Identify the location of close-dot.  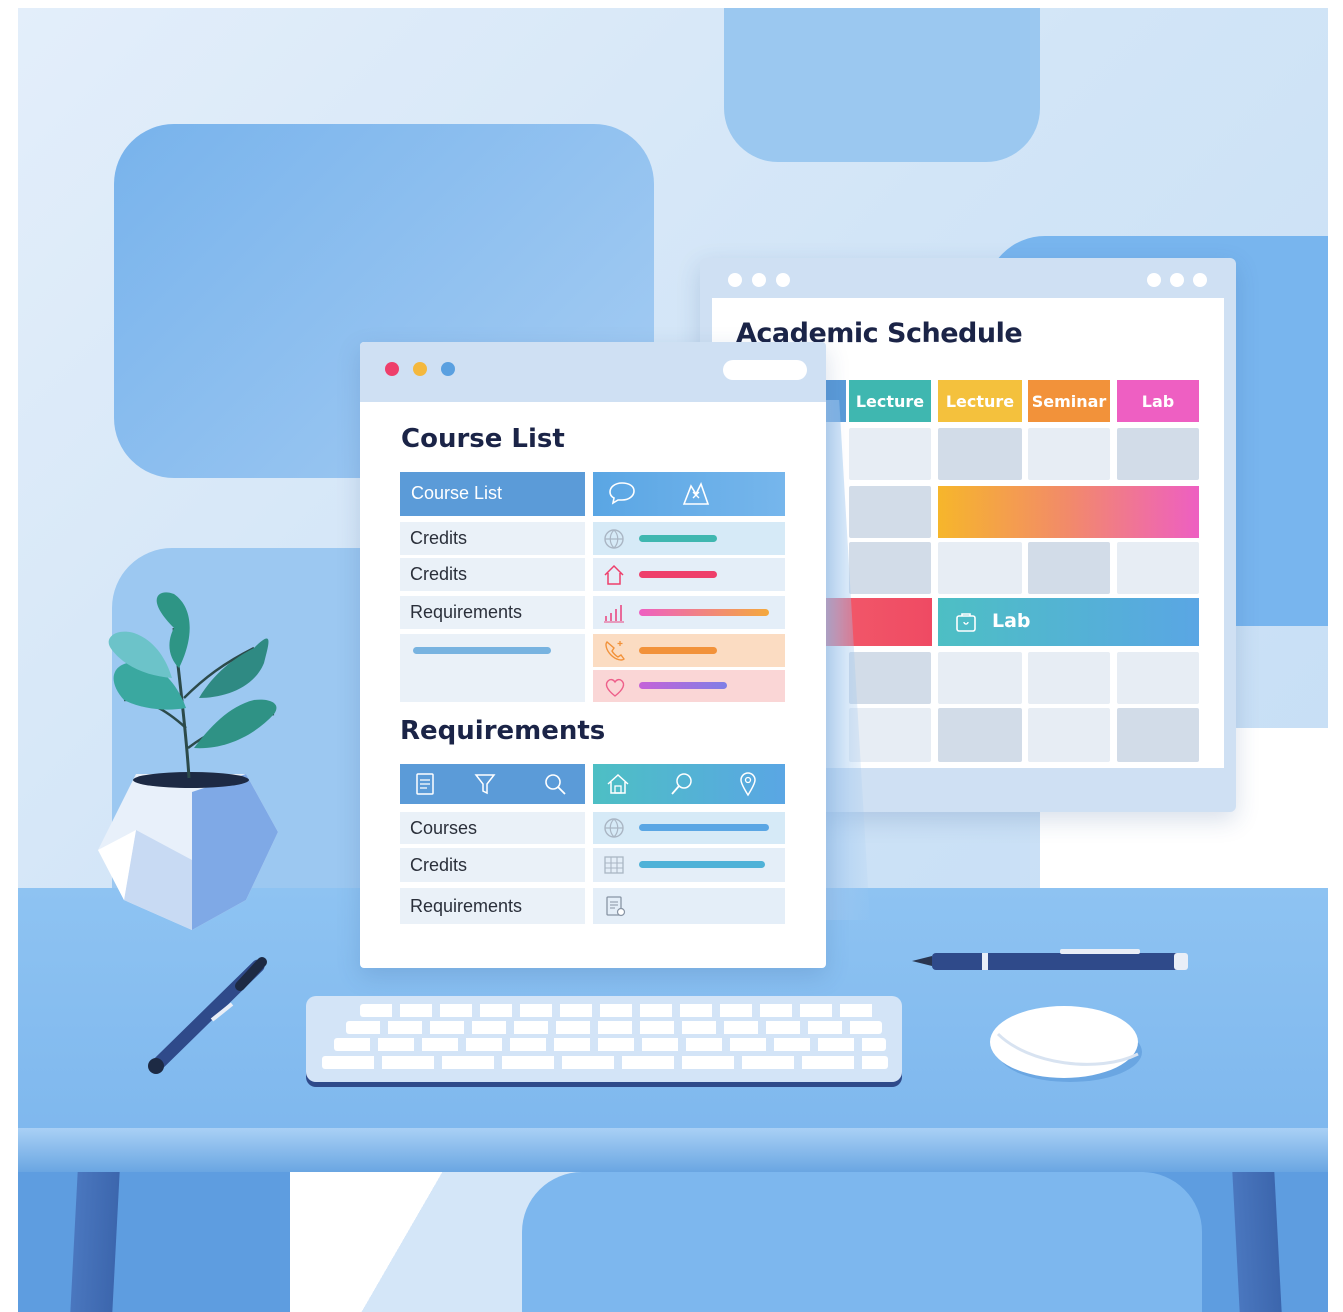
(392, 369).